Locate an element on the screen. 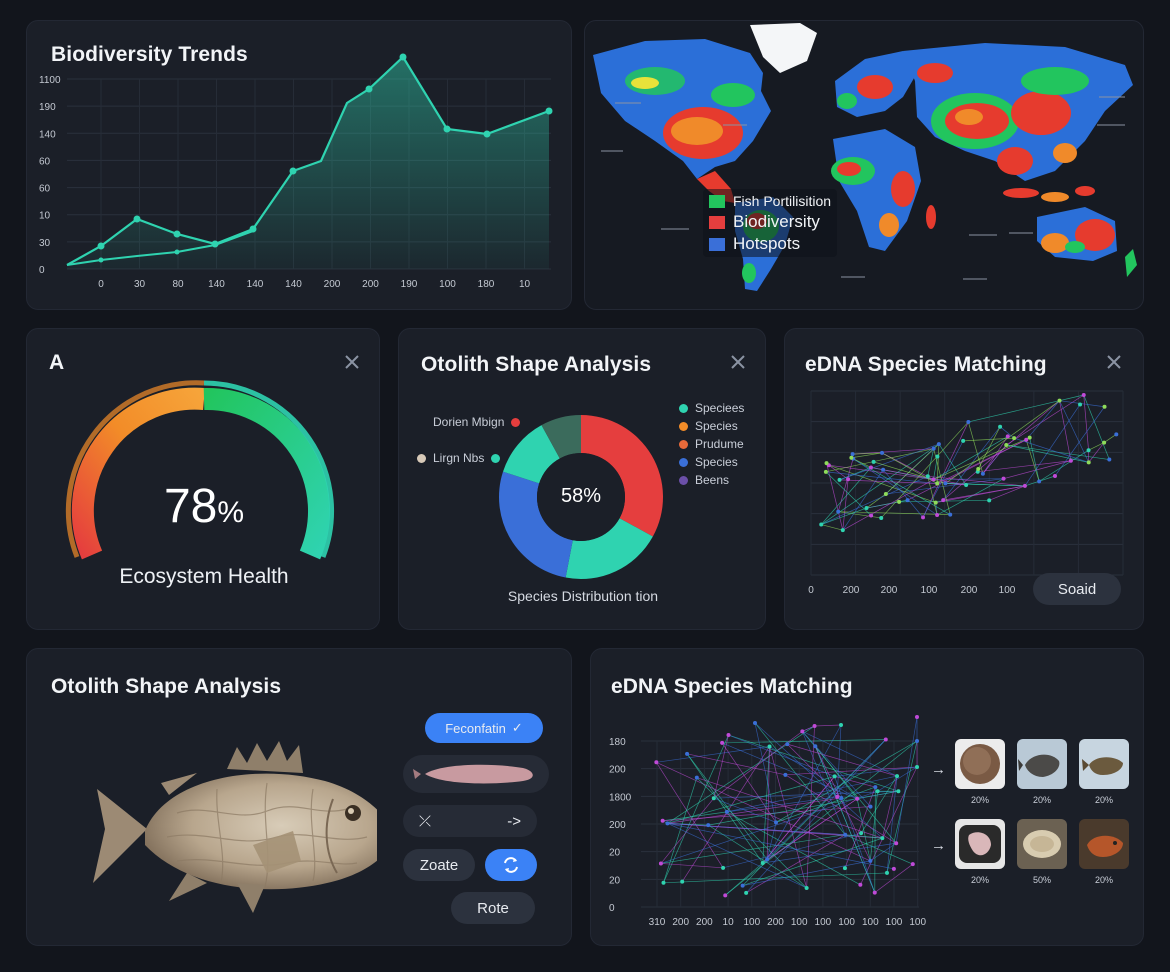 This screenshot has width=1170, height=972. donut-legend-item: Beens is located at coordinates (704, 480).